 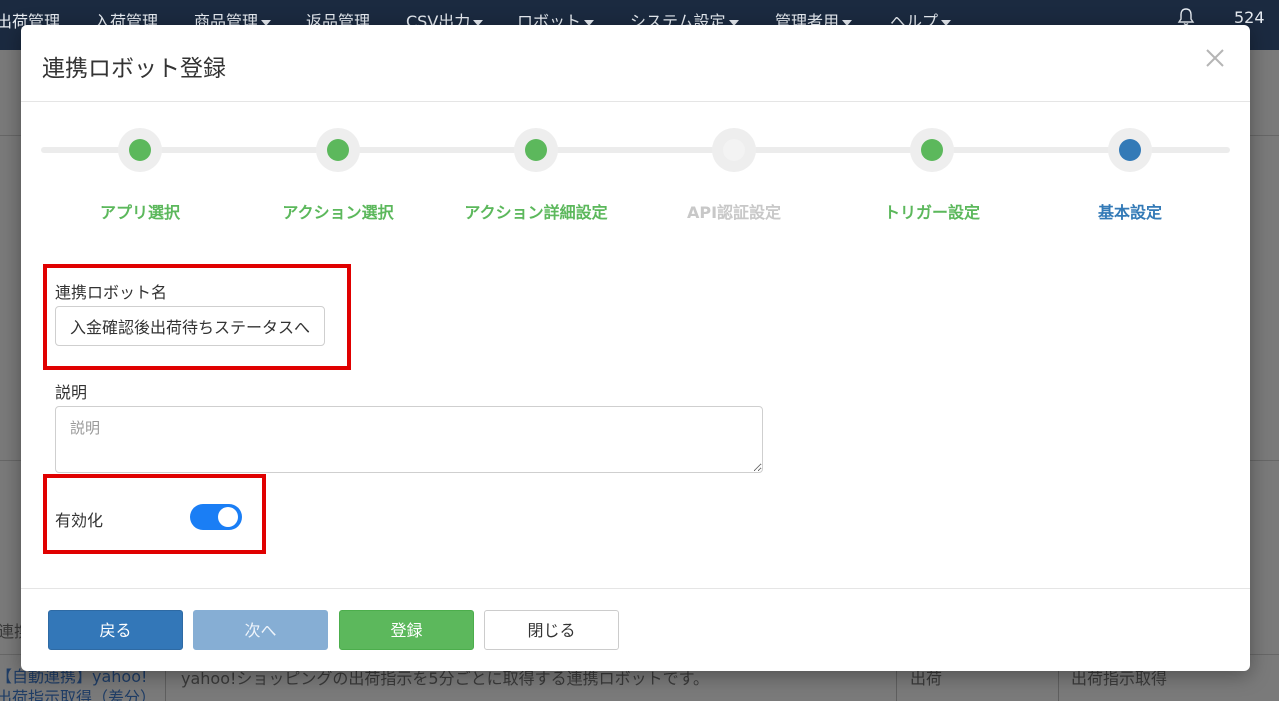 I want to click on step-app-select, so click(x=140, y=150).